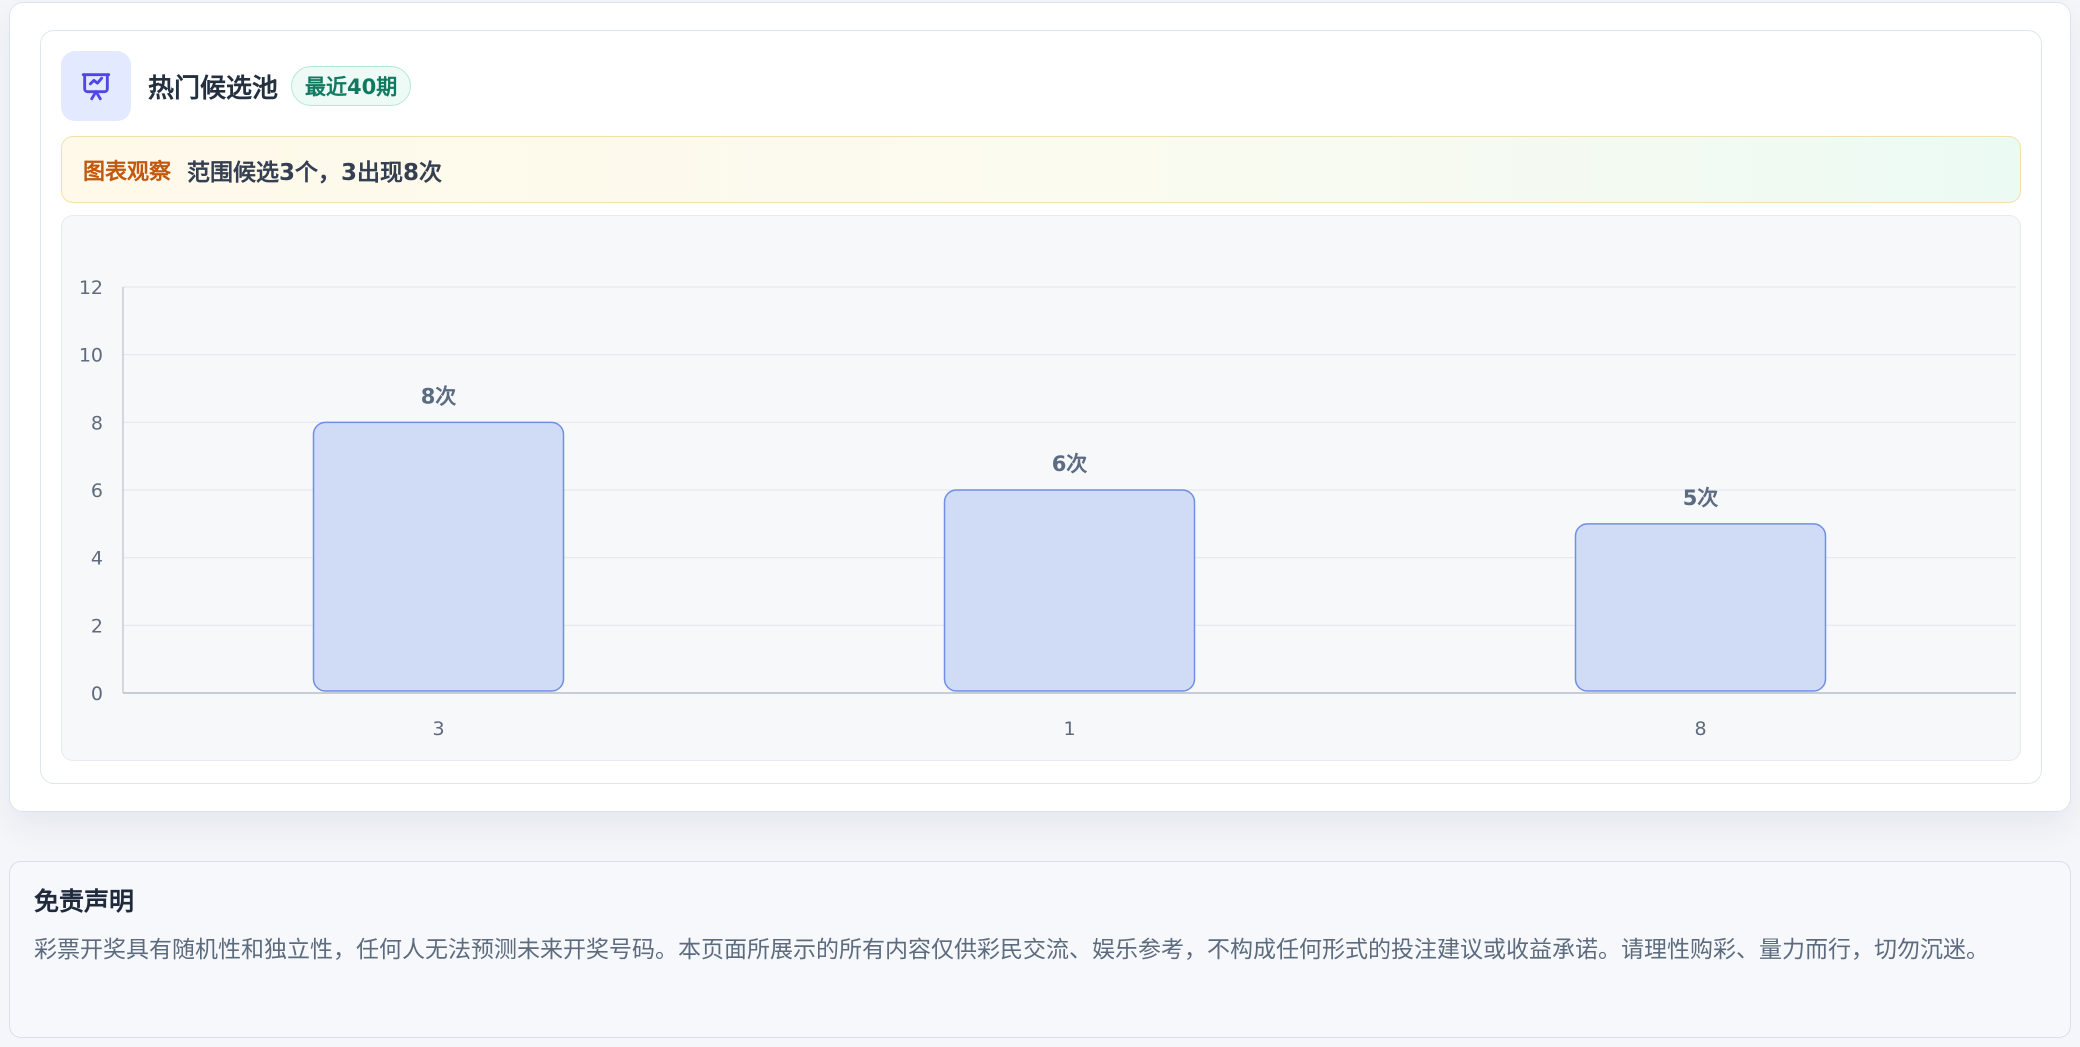  Describe the element at coordinates (315, 172) in the screenshot. I see `observation-text: 范围候选3个，3出现8次` at that location.